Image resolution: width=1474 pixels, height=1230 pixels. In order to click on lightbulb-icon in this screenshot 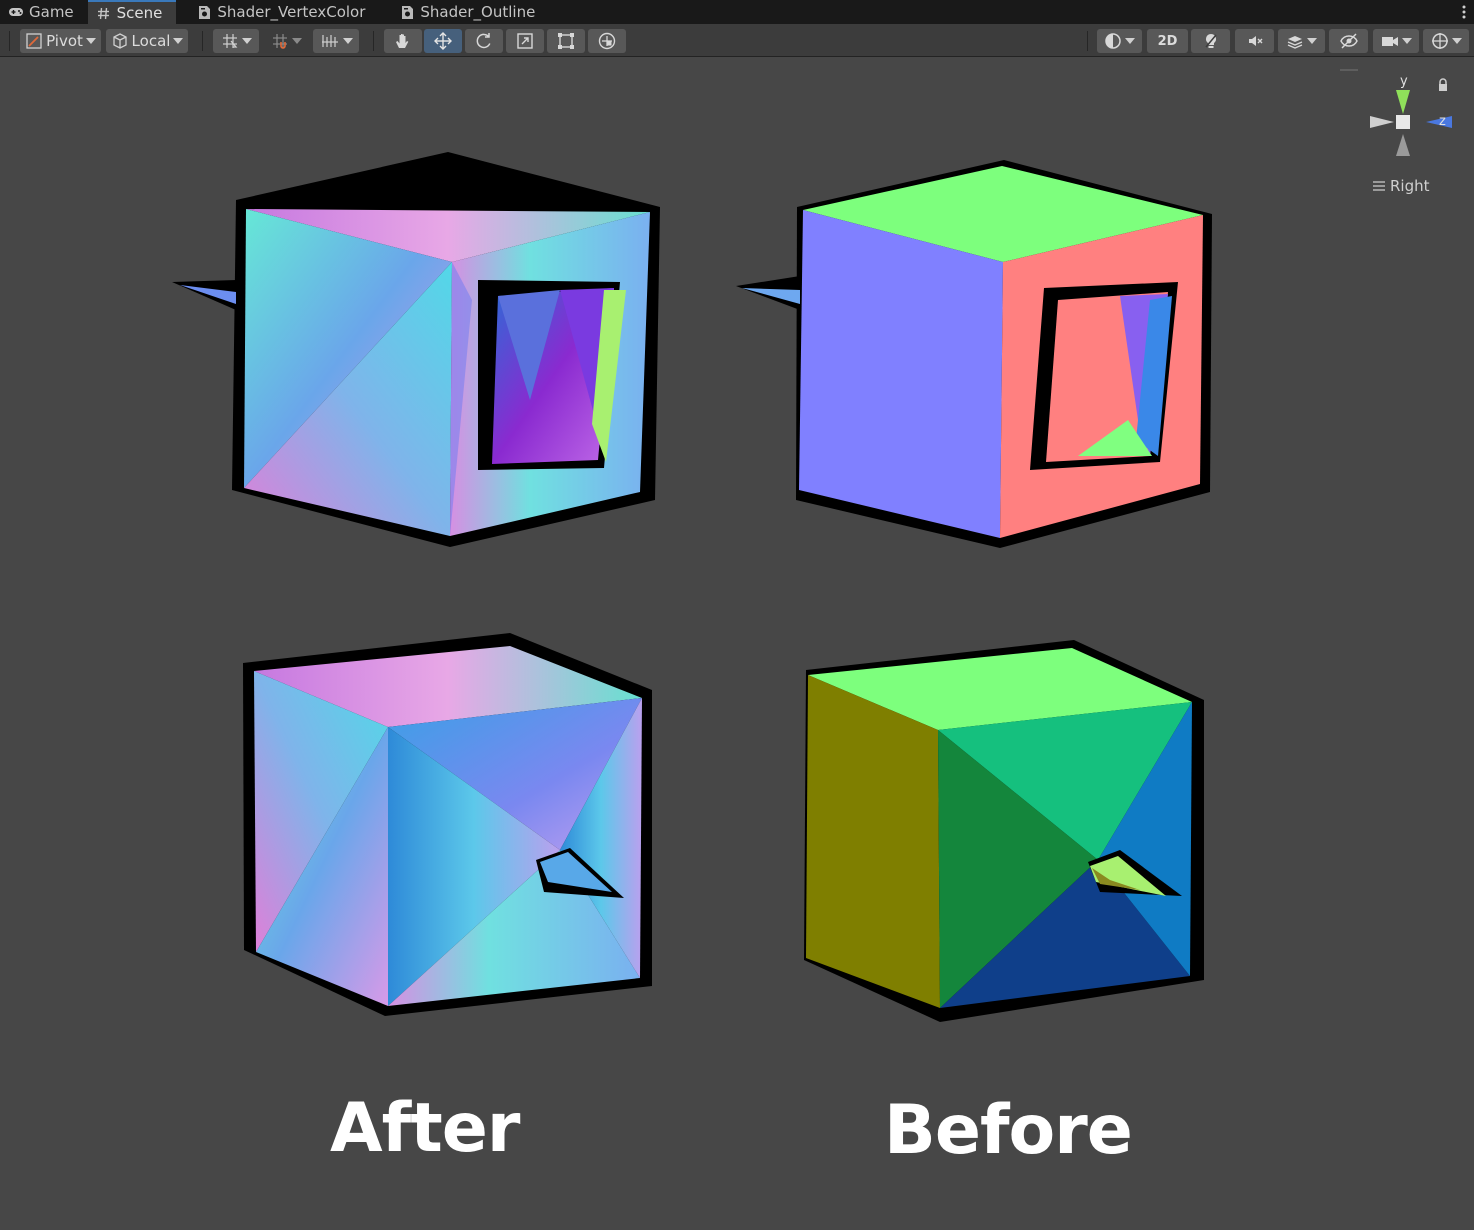, I will do `click(1210, 41)`.